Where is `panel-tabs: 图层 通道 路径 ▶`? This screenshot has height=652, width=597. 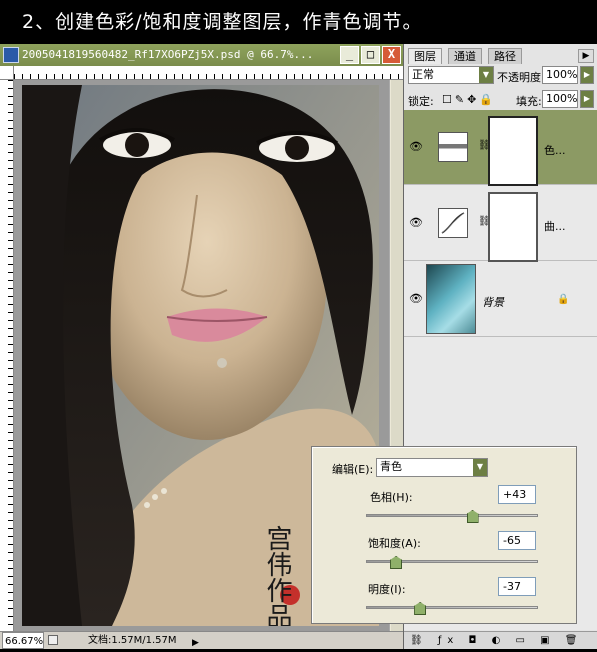 panel-tabs: 图层 通道 路径 ▶ is located at coordinates (500, 55).